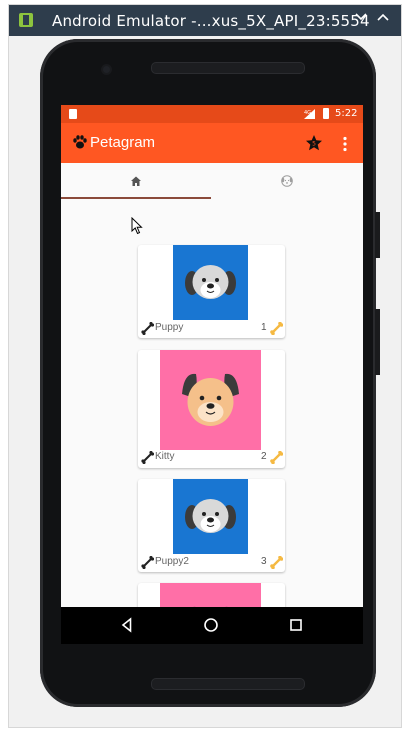 This screenshot has height=737, width=411. I want to click on pet-name: Kitty, so click(165, 456).